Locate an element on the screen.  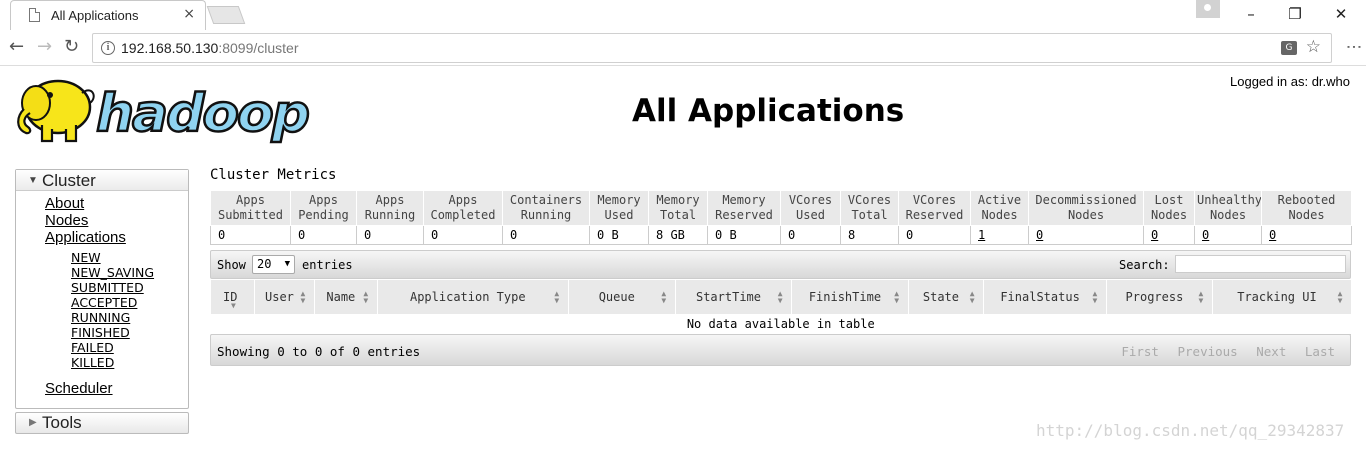
column-header-name: Name ▲ ▼ is located at coordinates (345, 297).